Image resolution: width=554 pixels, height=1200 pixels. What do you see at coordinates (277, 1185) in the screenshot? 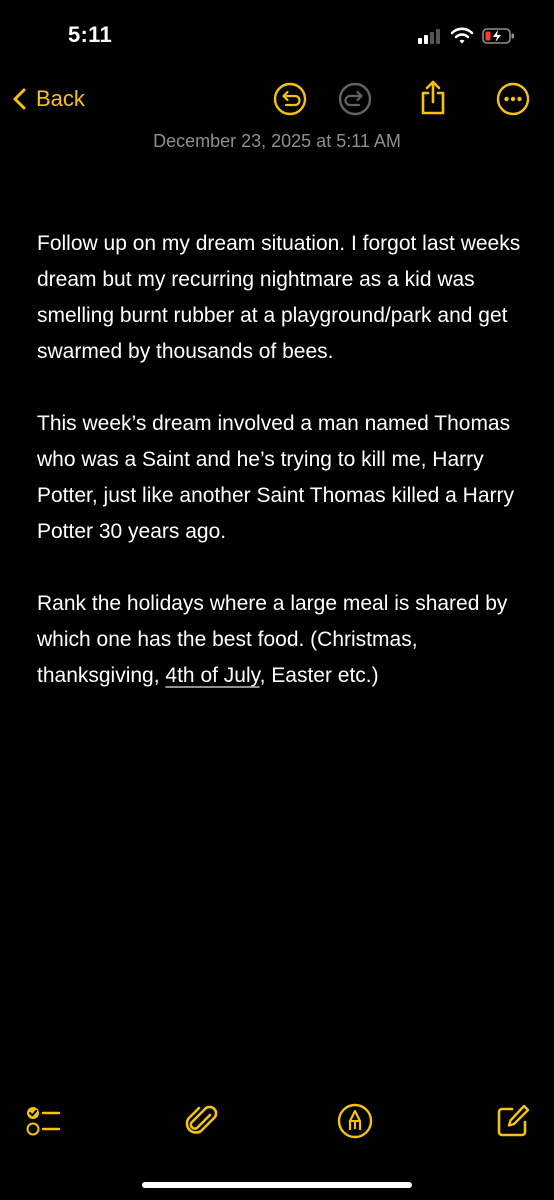
I see `home-indicator` at bounding box center [277, 1185].